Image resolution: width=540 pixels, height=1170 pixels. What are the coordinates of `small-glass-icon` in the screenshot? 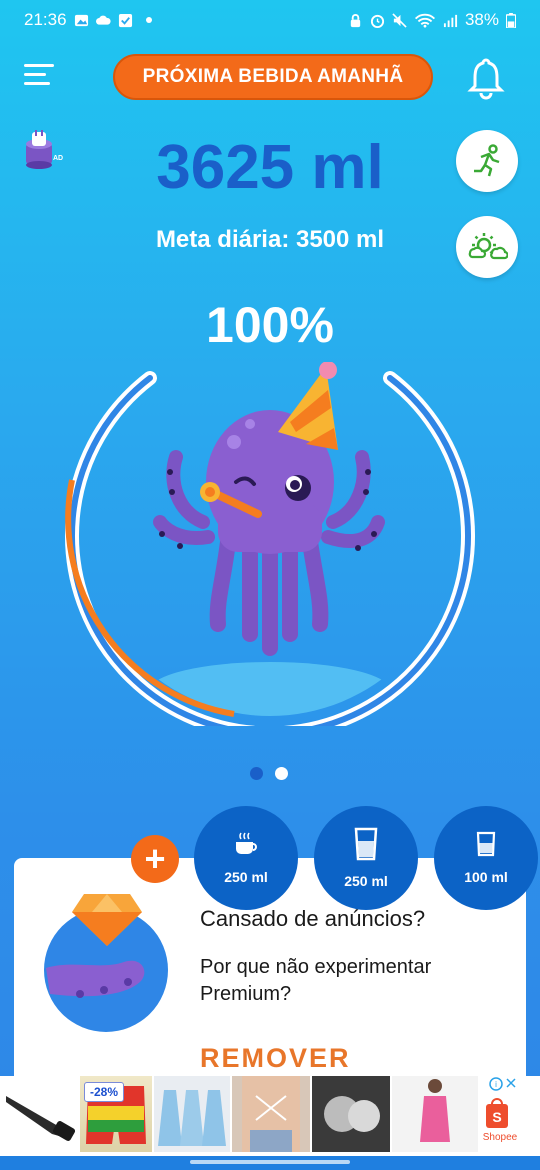 It's located at (486, 844).